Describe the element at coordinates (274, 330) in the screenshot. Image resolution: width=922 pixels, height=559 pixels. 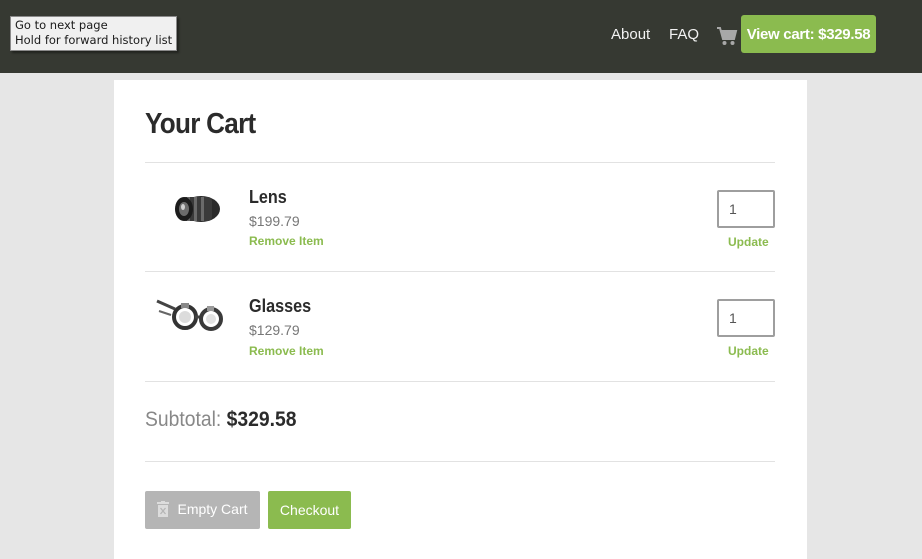
I see `item-price: $129.79` at that location.